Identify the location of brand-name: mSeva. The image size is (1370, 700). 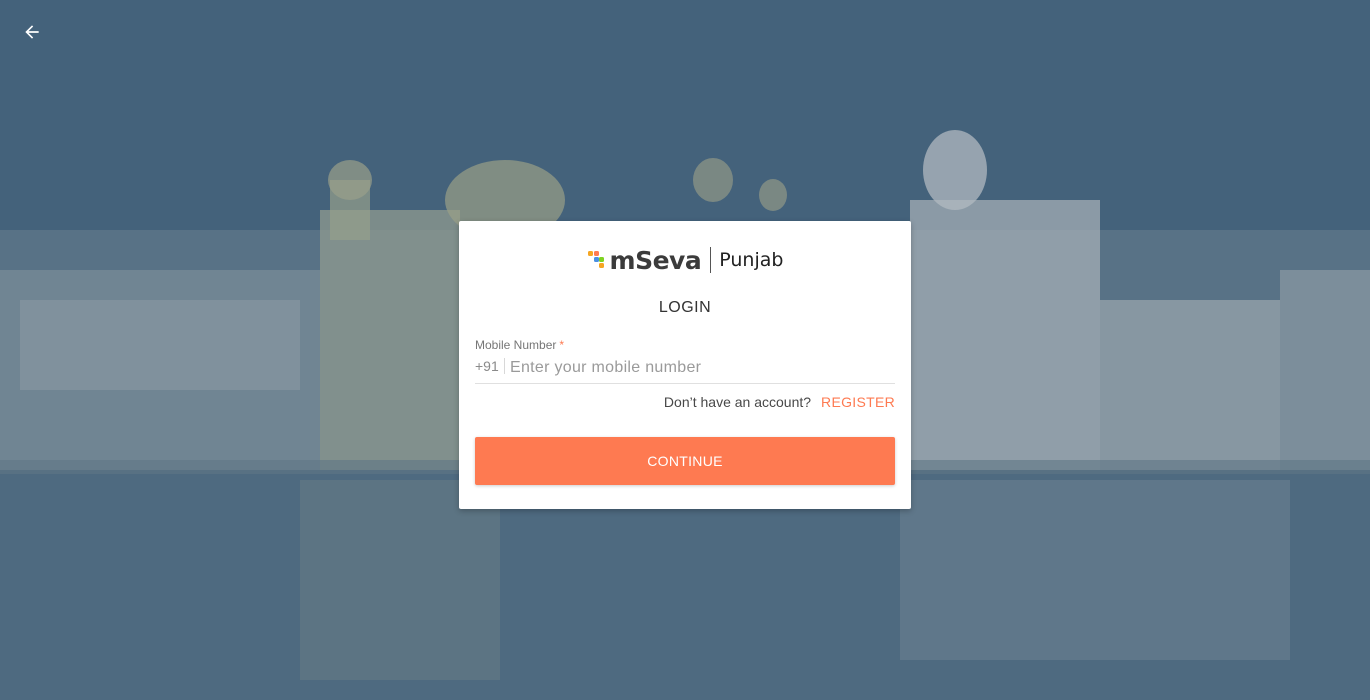
(655, 260).